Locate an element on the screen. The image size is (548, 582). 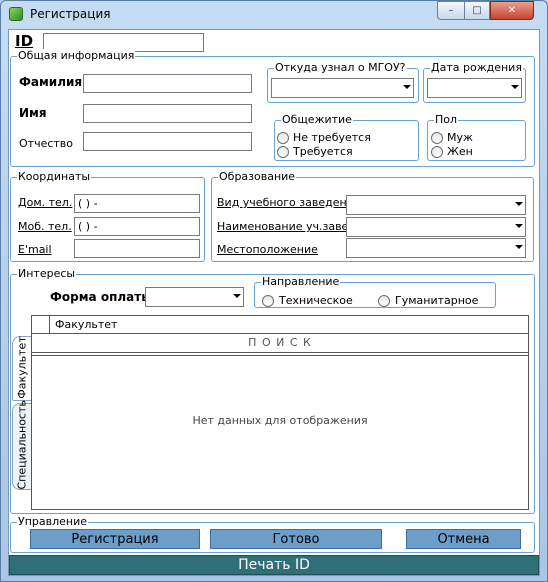
grid-empty-text: Нет данных для отображения is located at coordinates (280, 420).